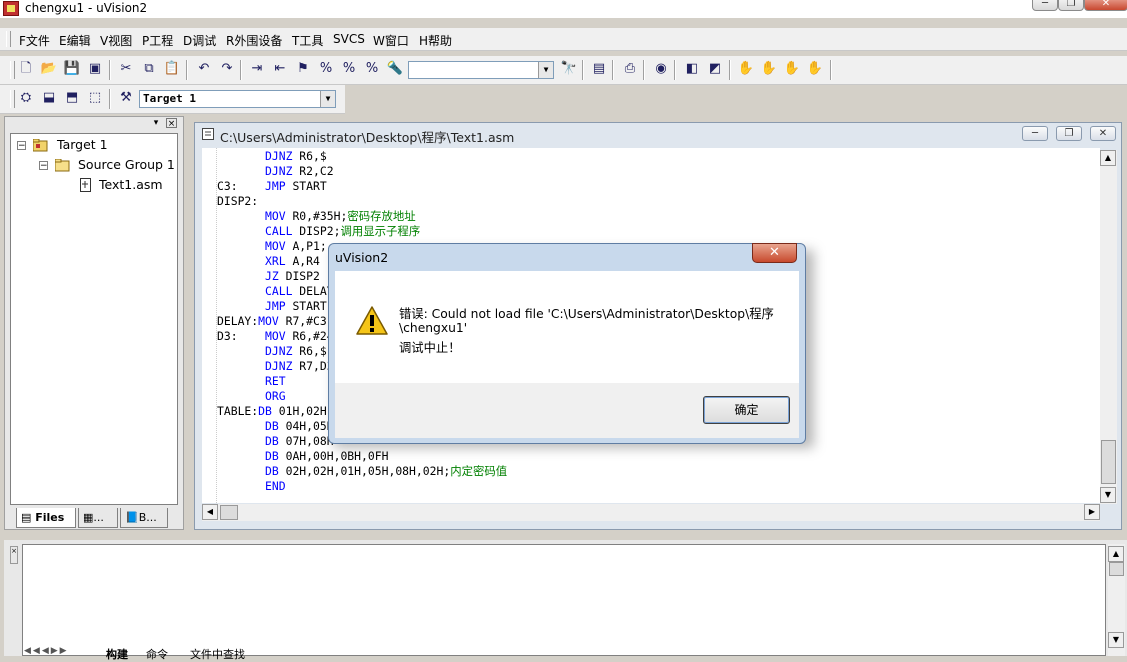 The height and width of the screenshot is (662, 1127). I want to click on code-line: DELAY:MOV R7,#C3, so click(272, 321).